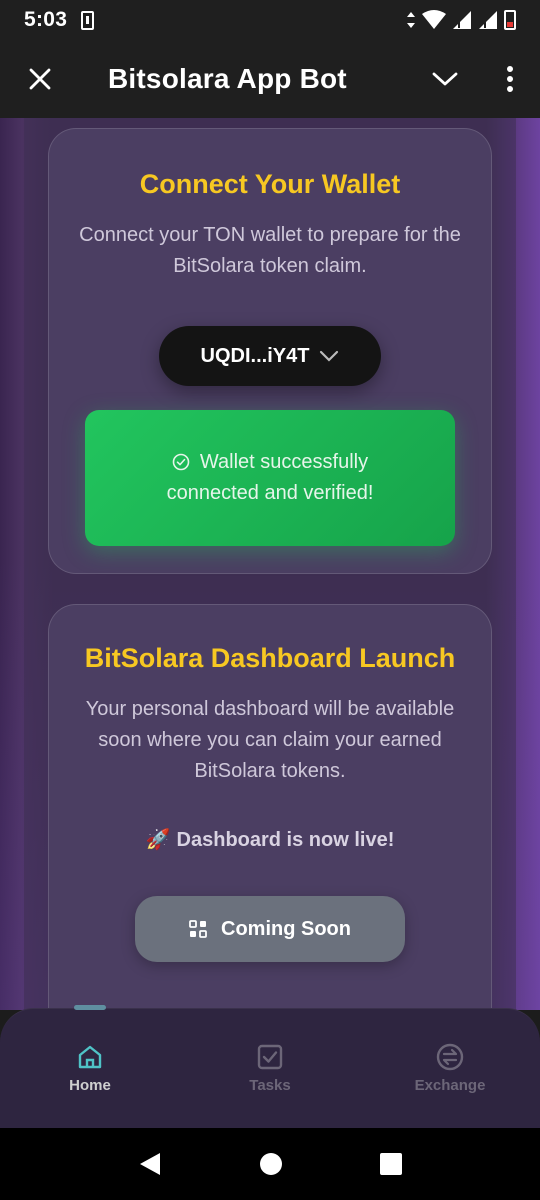 Image resolution: width=540 pixels, height=1200 pixels. I want to click on home-circle-icon, so click(271, 1164).